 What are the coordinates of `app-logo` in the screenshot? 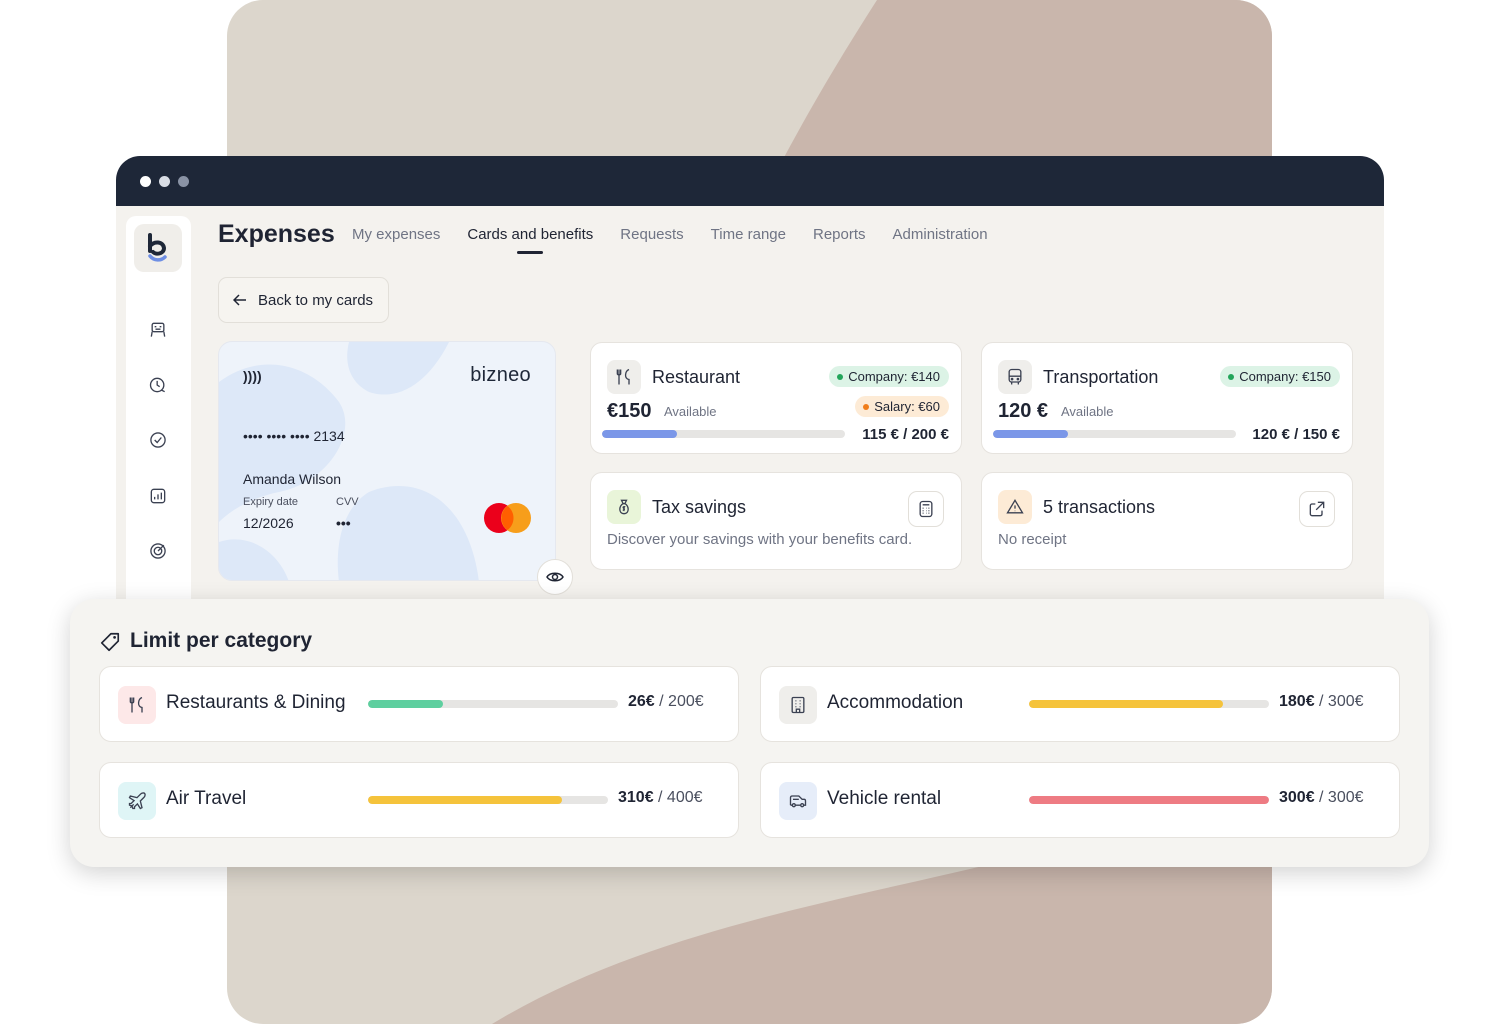 It's located at (158, 248).